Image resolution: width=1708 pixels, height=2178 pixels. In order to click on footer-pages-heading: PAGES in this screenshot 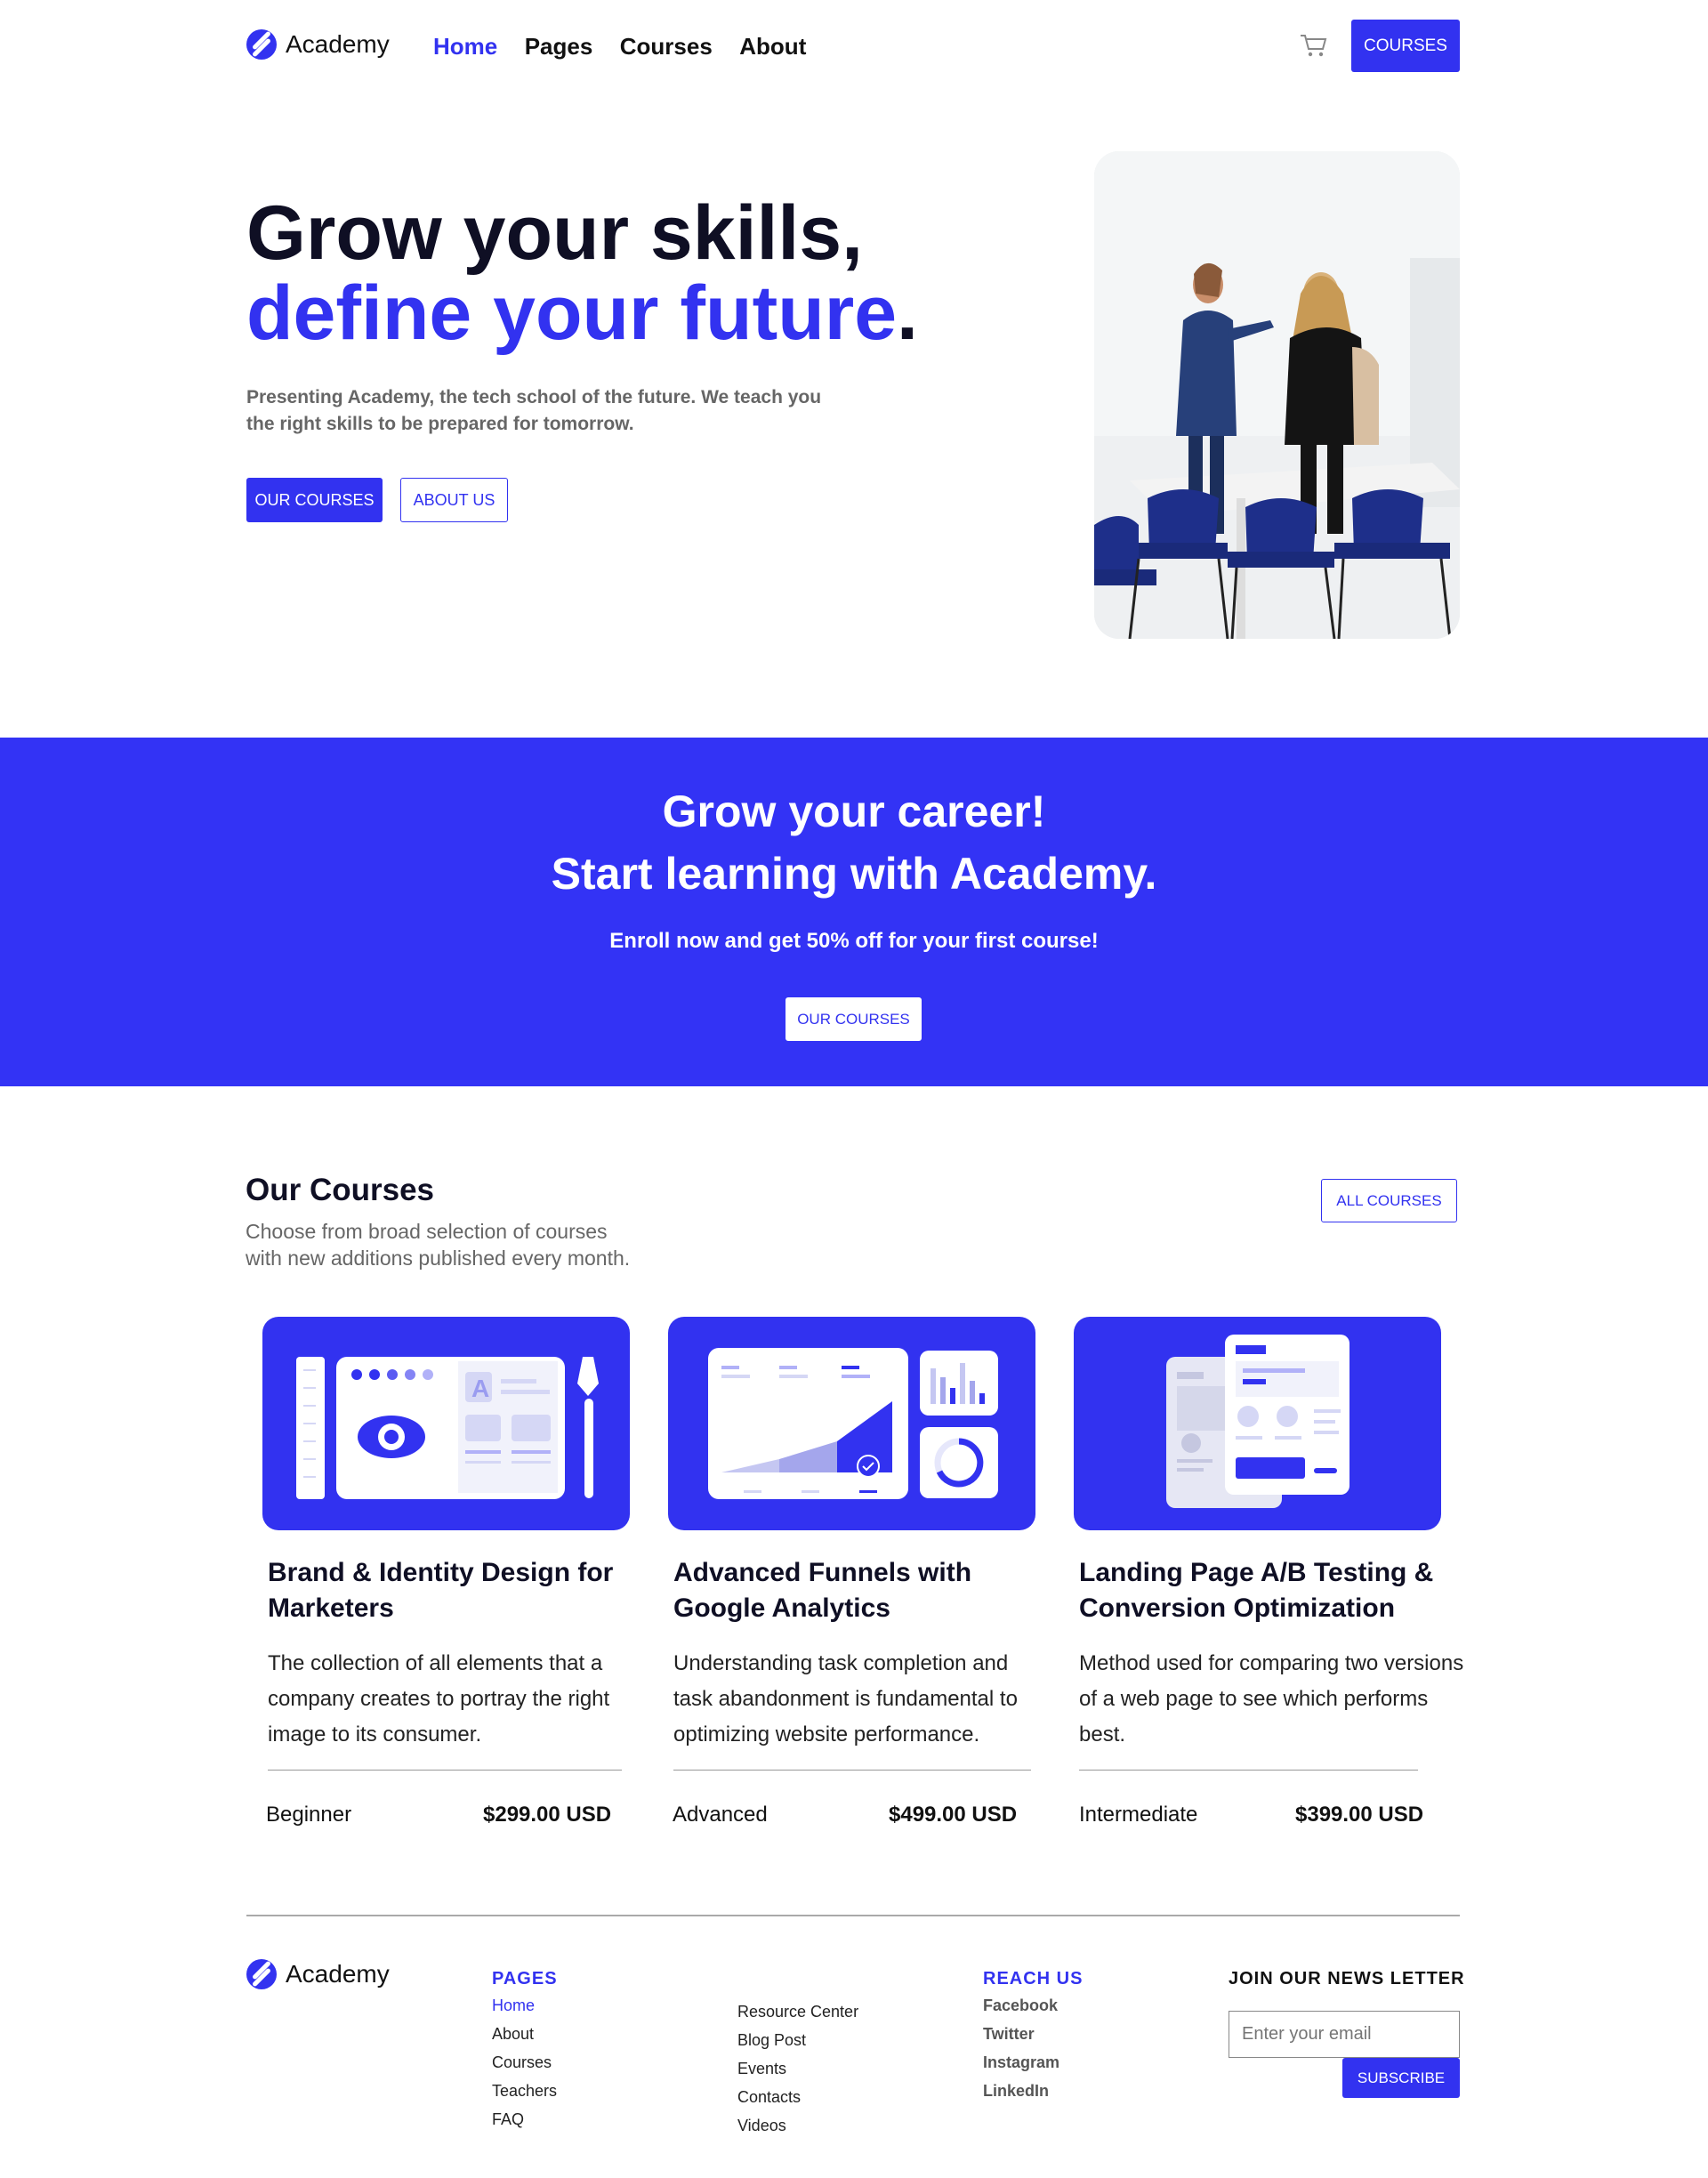, I will do `click(525, 1978)`.